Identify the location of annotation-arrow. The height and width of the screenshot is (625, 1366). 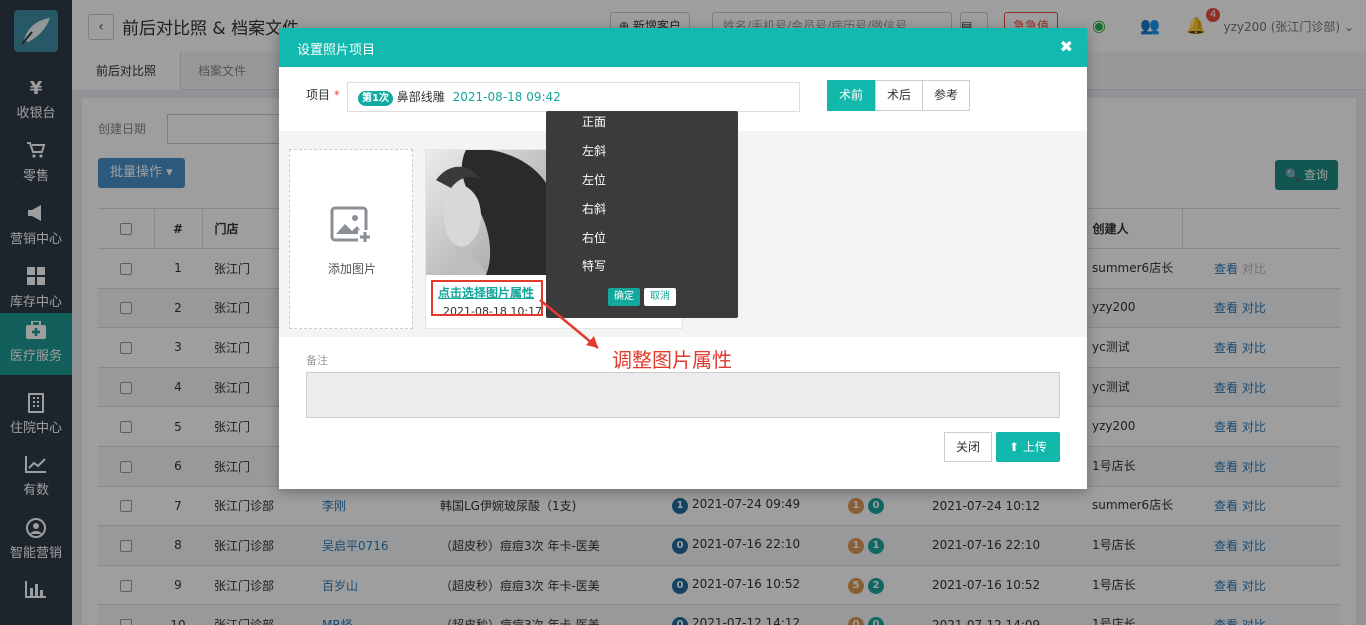
(569, 324).